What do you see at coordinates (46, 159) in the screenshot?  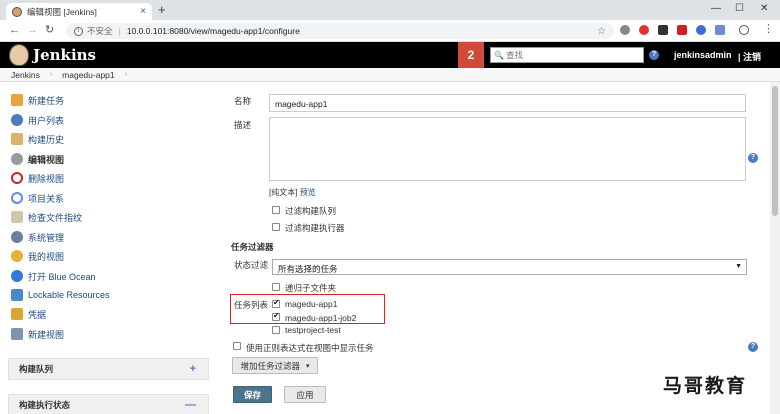 I see `sidebar-item-label: 编辑视图` at bounding box center [46, 159].